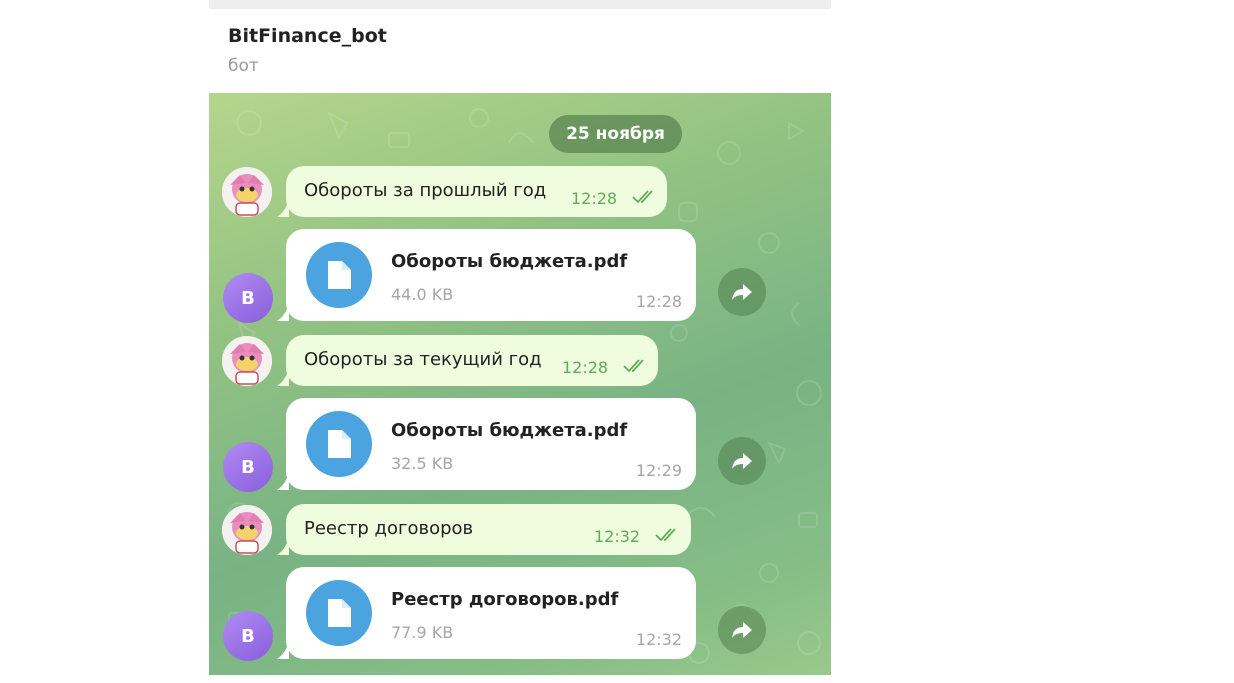 This screenshot has width=1234, height=683. What do you see at coordinates (422, 463) in the screenshot?
I see `file-size: 32.5 KB` at bounding box center [422, 463].